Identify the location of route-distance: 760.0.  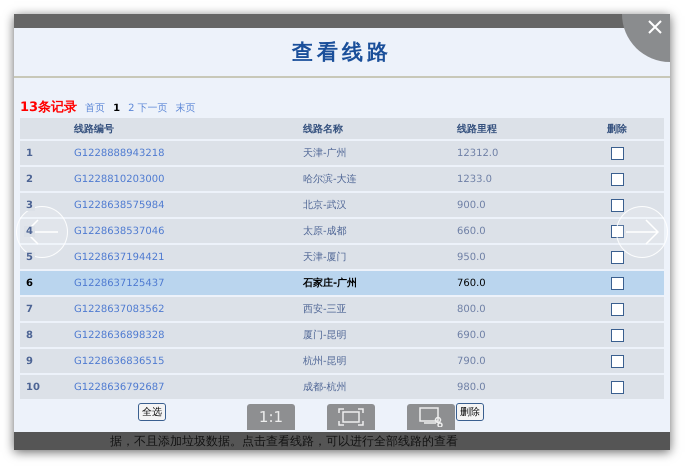
(471, 283).